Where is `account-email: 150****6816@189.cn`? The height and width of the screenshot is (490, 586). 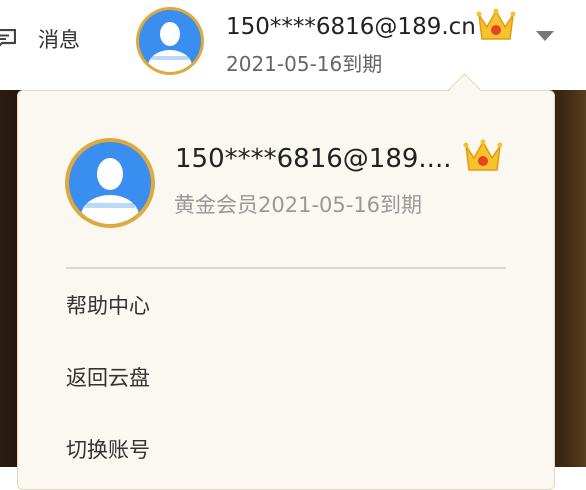 account-email: 150****6816@189.cn is located at coordinates (351, 27).